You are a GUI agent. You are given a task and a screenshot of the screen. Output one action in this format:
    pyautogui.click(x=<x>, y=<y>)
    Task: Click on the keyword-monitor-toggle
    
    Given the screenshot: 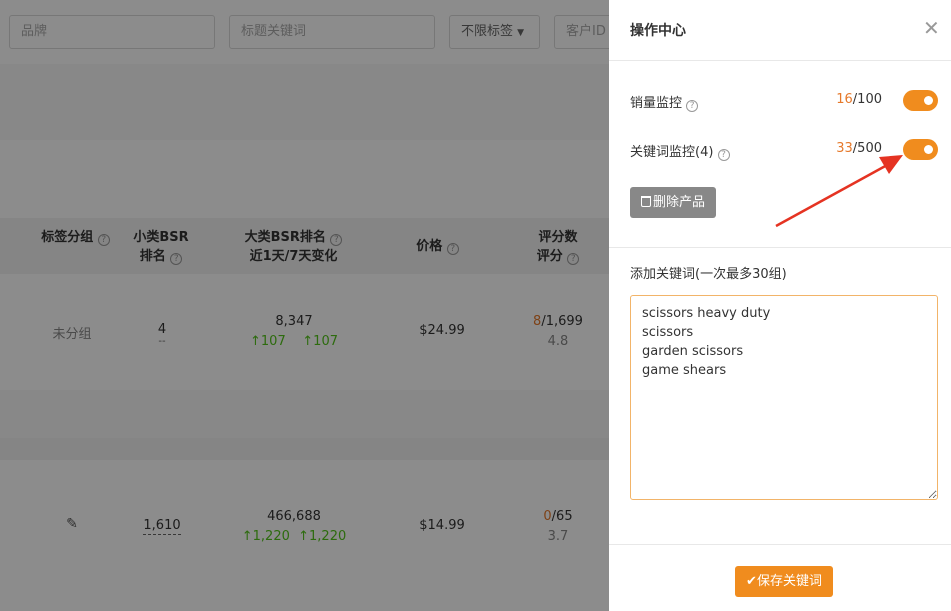 What is the action you would take?
    pyautogui.click(x=920, y=149)
    